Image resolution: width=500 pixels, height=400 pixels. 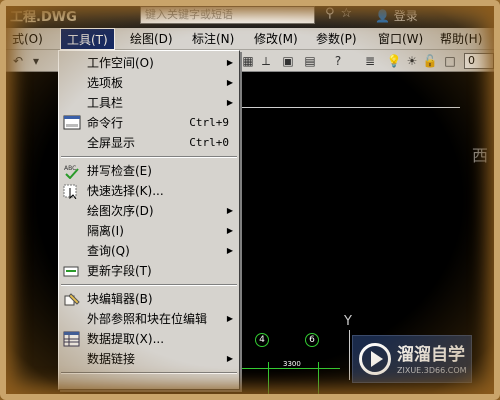 I want to click on menu-item-data-links: 数据链接 ▶, so click(x=149, y=359).